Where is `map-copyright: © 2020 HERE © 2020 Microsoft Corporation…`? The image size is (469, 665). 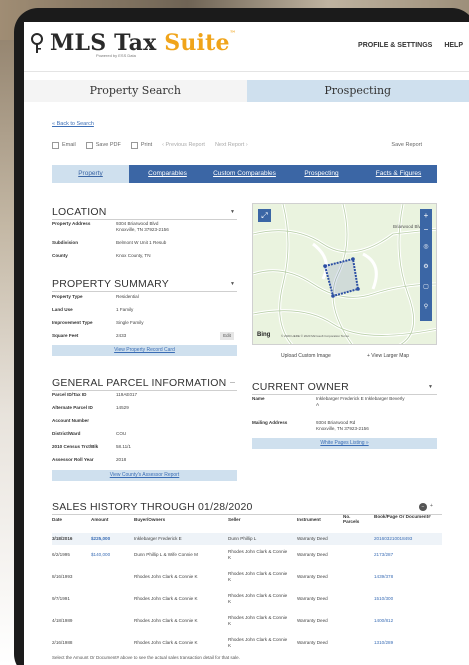
map-copyright: © 2020 HERE © 2020 Microsoft Corporation… is located at coordinates (315, 336).